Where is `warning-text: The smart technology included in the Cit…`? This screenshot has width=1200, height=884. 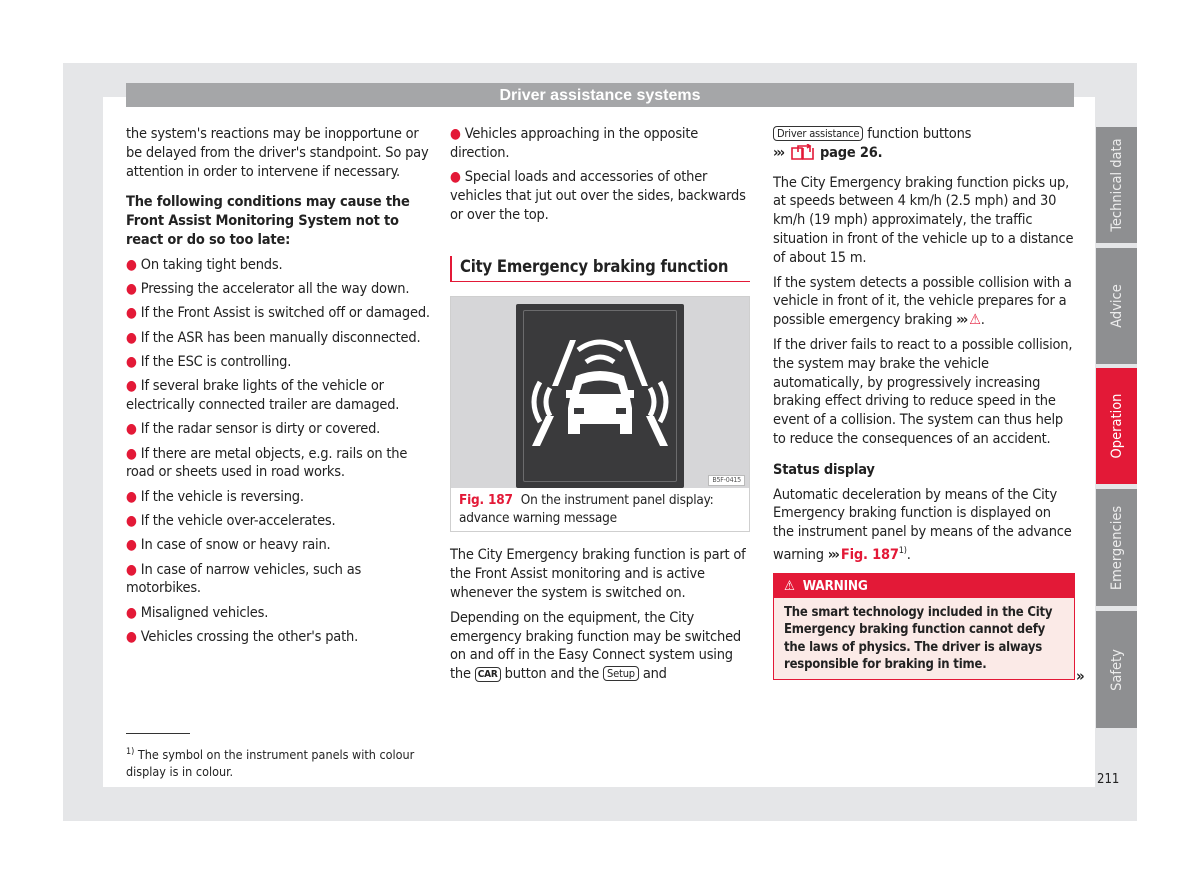 warning-text: The smart technology included in the Cit… is located at coordinates (918, 638).